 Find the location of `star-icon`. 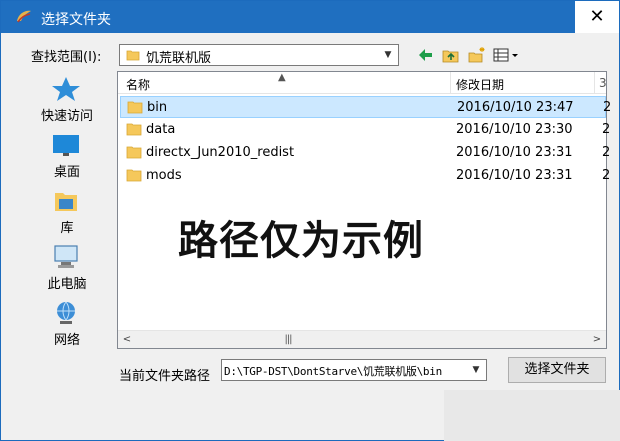

star-icon is located at coordinates (66, 89).